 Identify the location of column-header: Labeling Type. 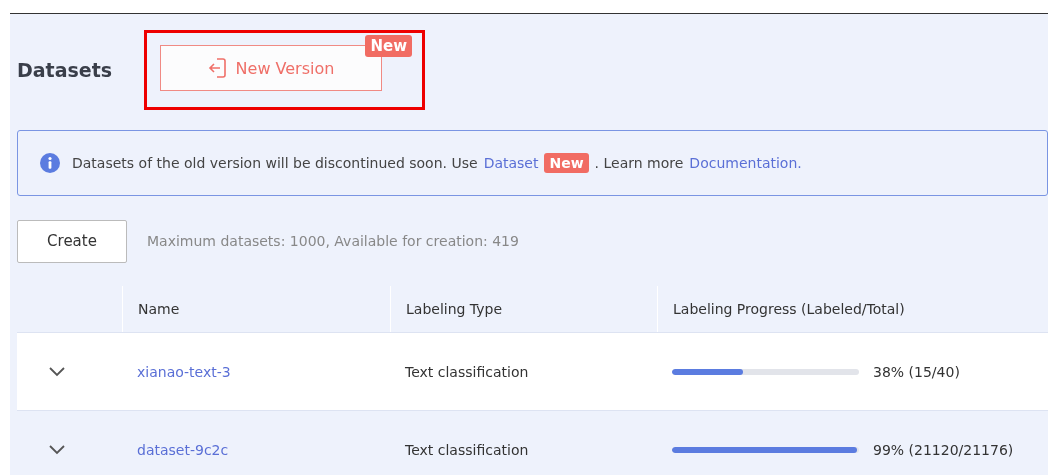
(454, 309).